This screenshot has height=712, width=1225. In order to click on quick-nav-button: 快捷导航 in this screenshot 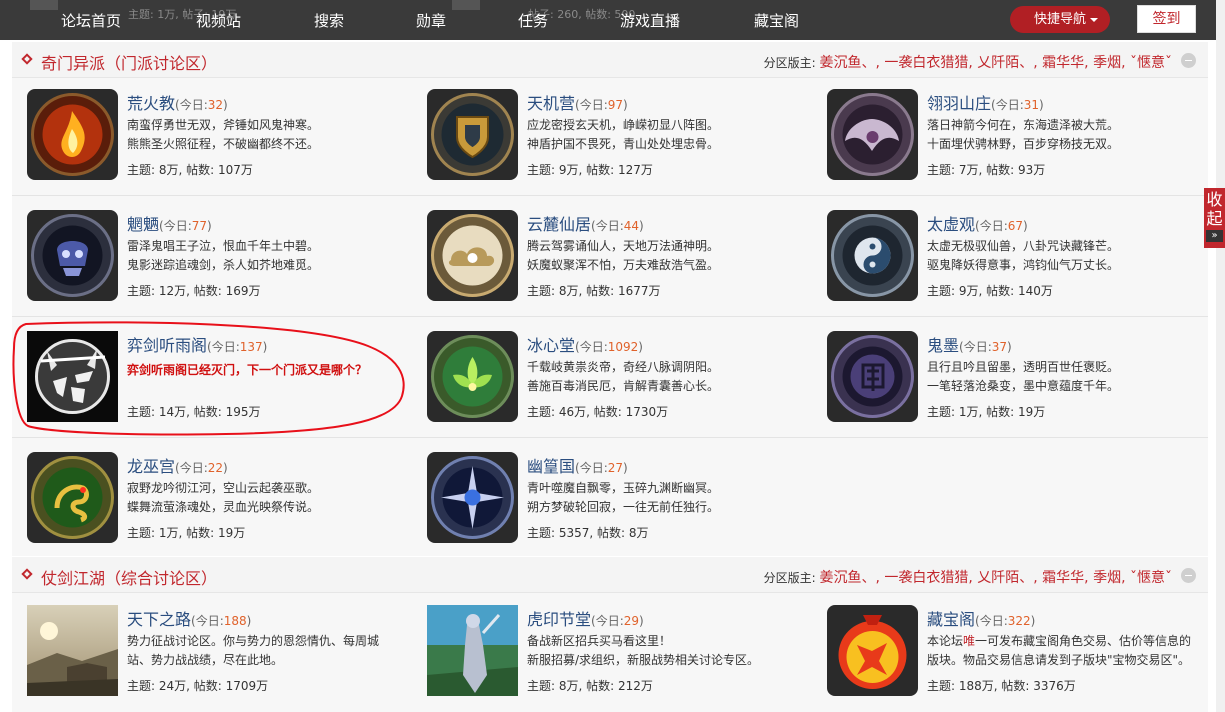, I will do `click(1060, 19)`.